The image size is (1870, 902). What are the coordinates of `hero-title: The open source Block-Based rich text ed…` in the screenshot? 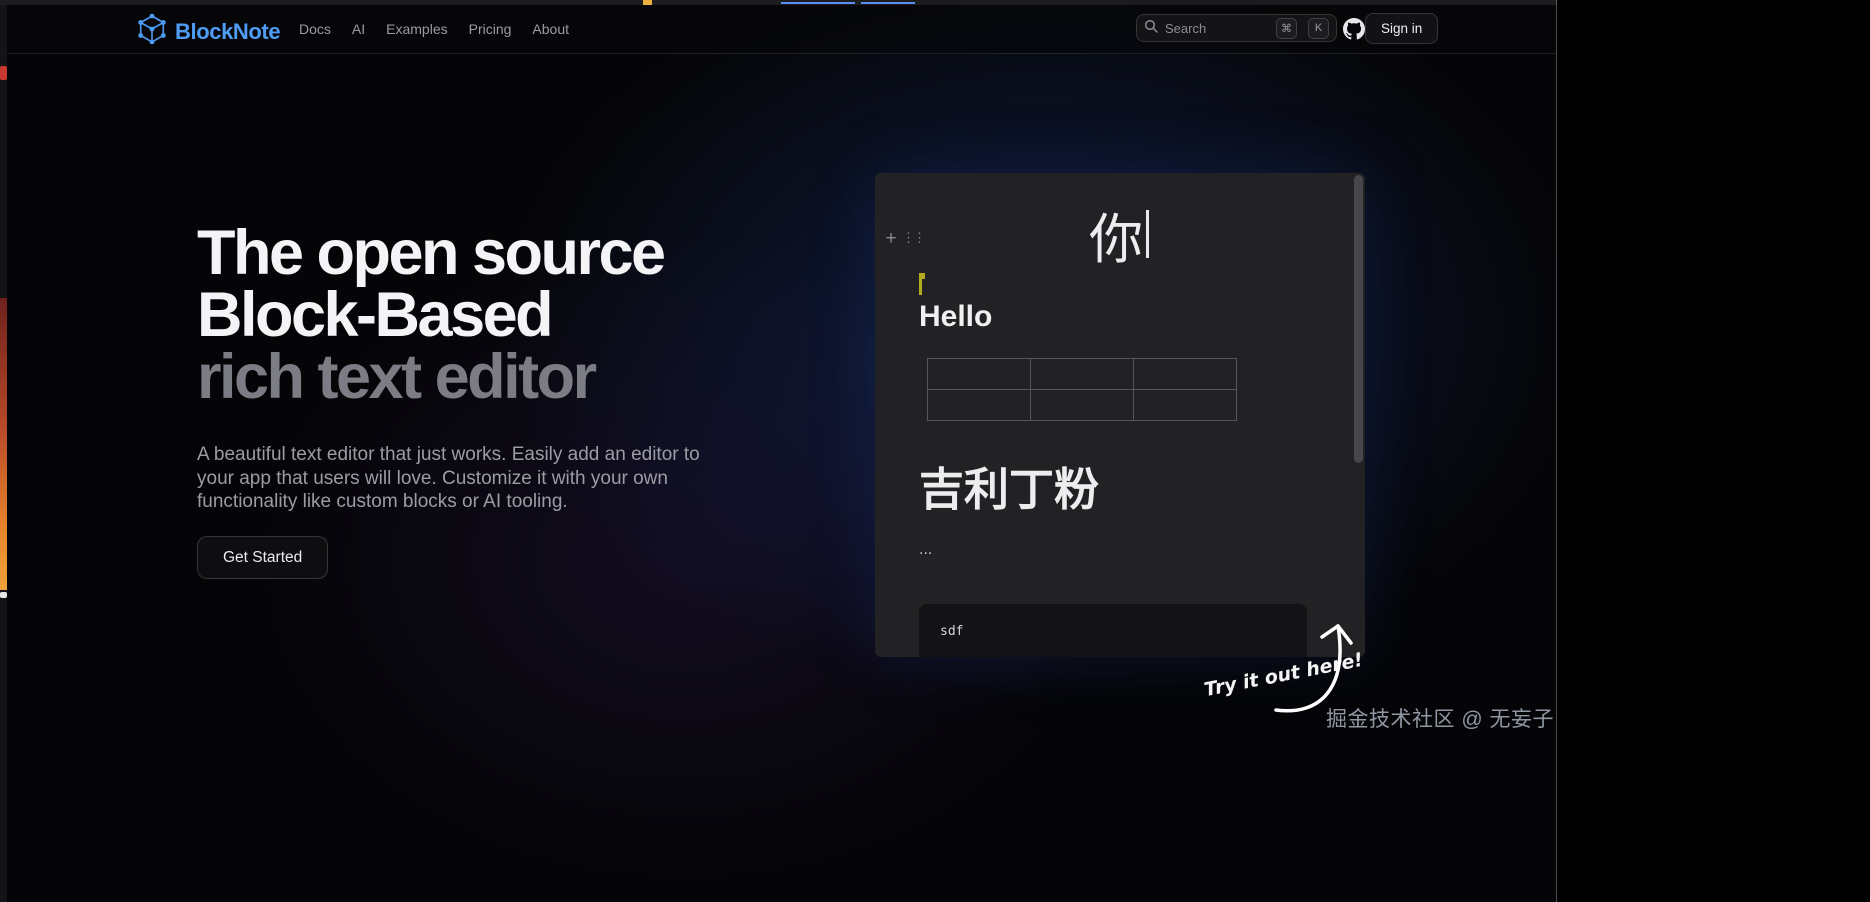 It's located at (431, 315).